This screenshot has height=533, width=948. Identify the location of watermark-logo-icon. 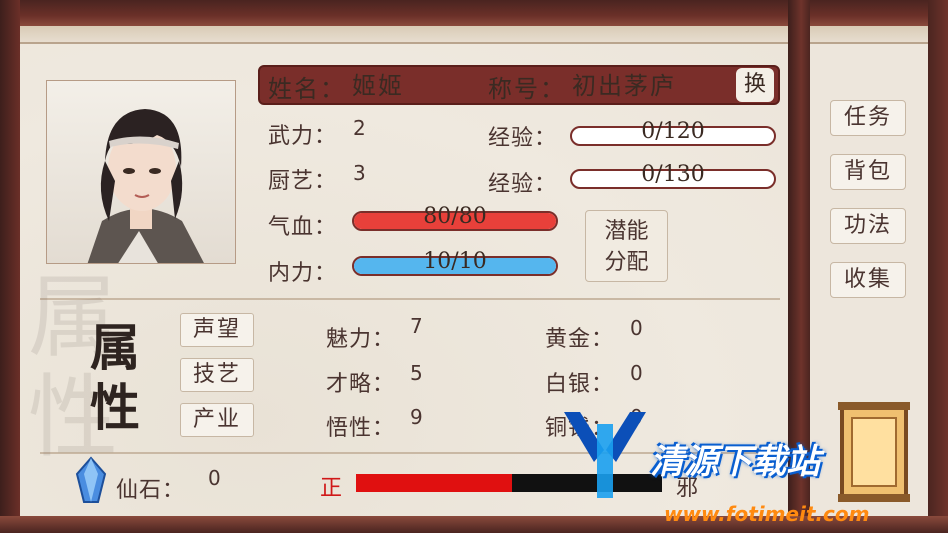
(605, 457).